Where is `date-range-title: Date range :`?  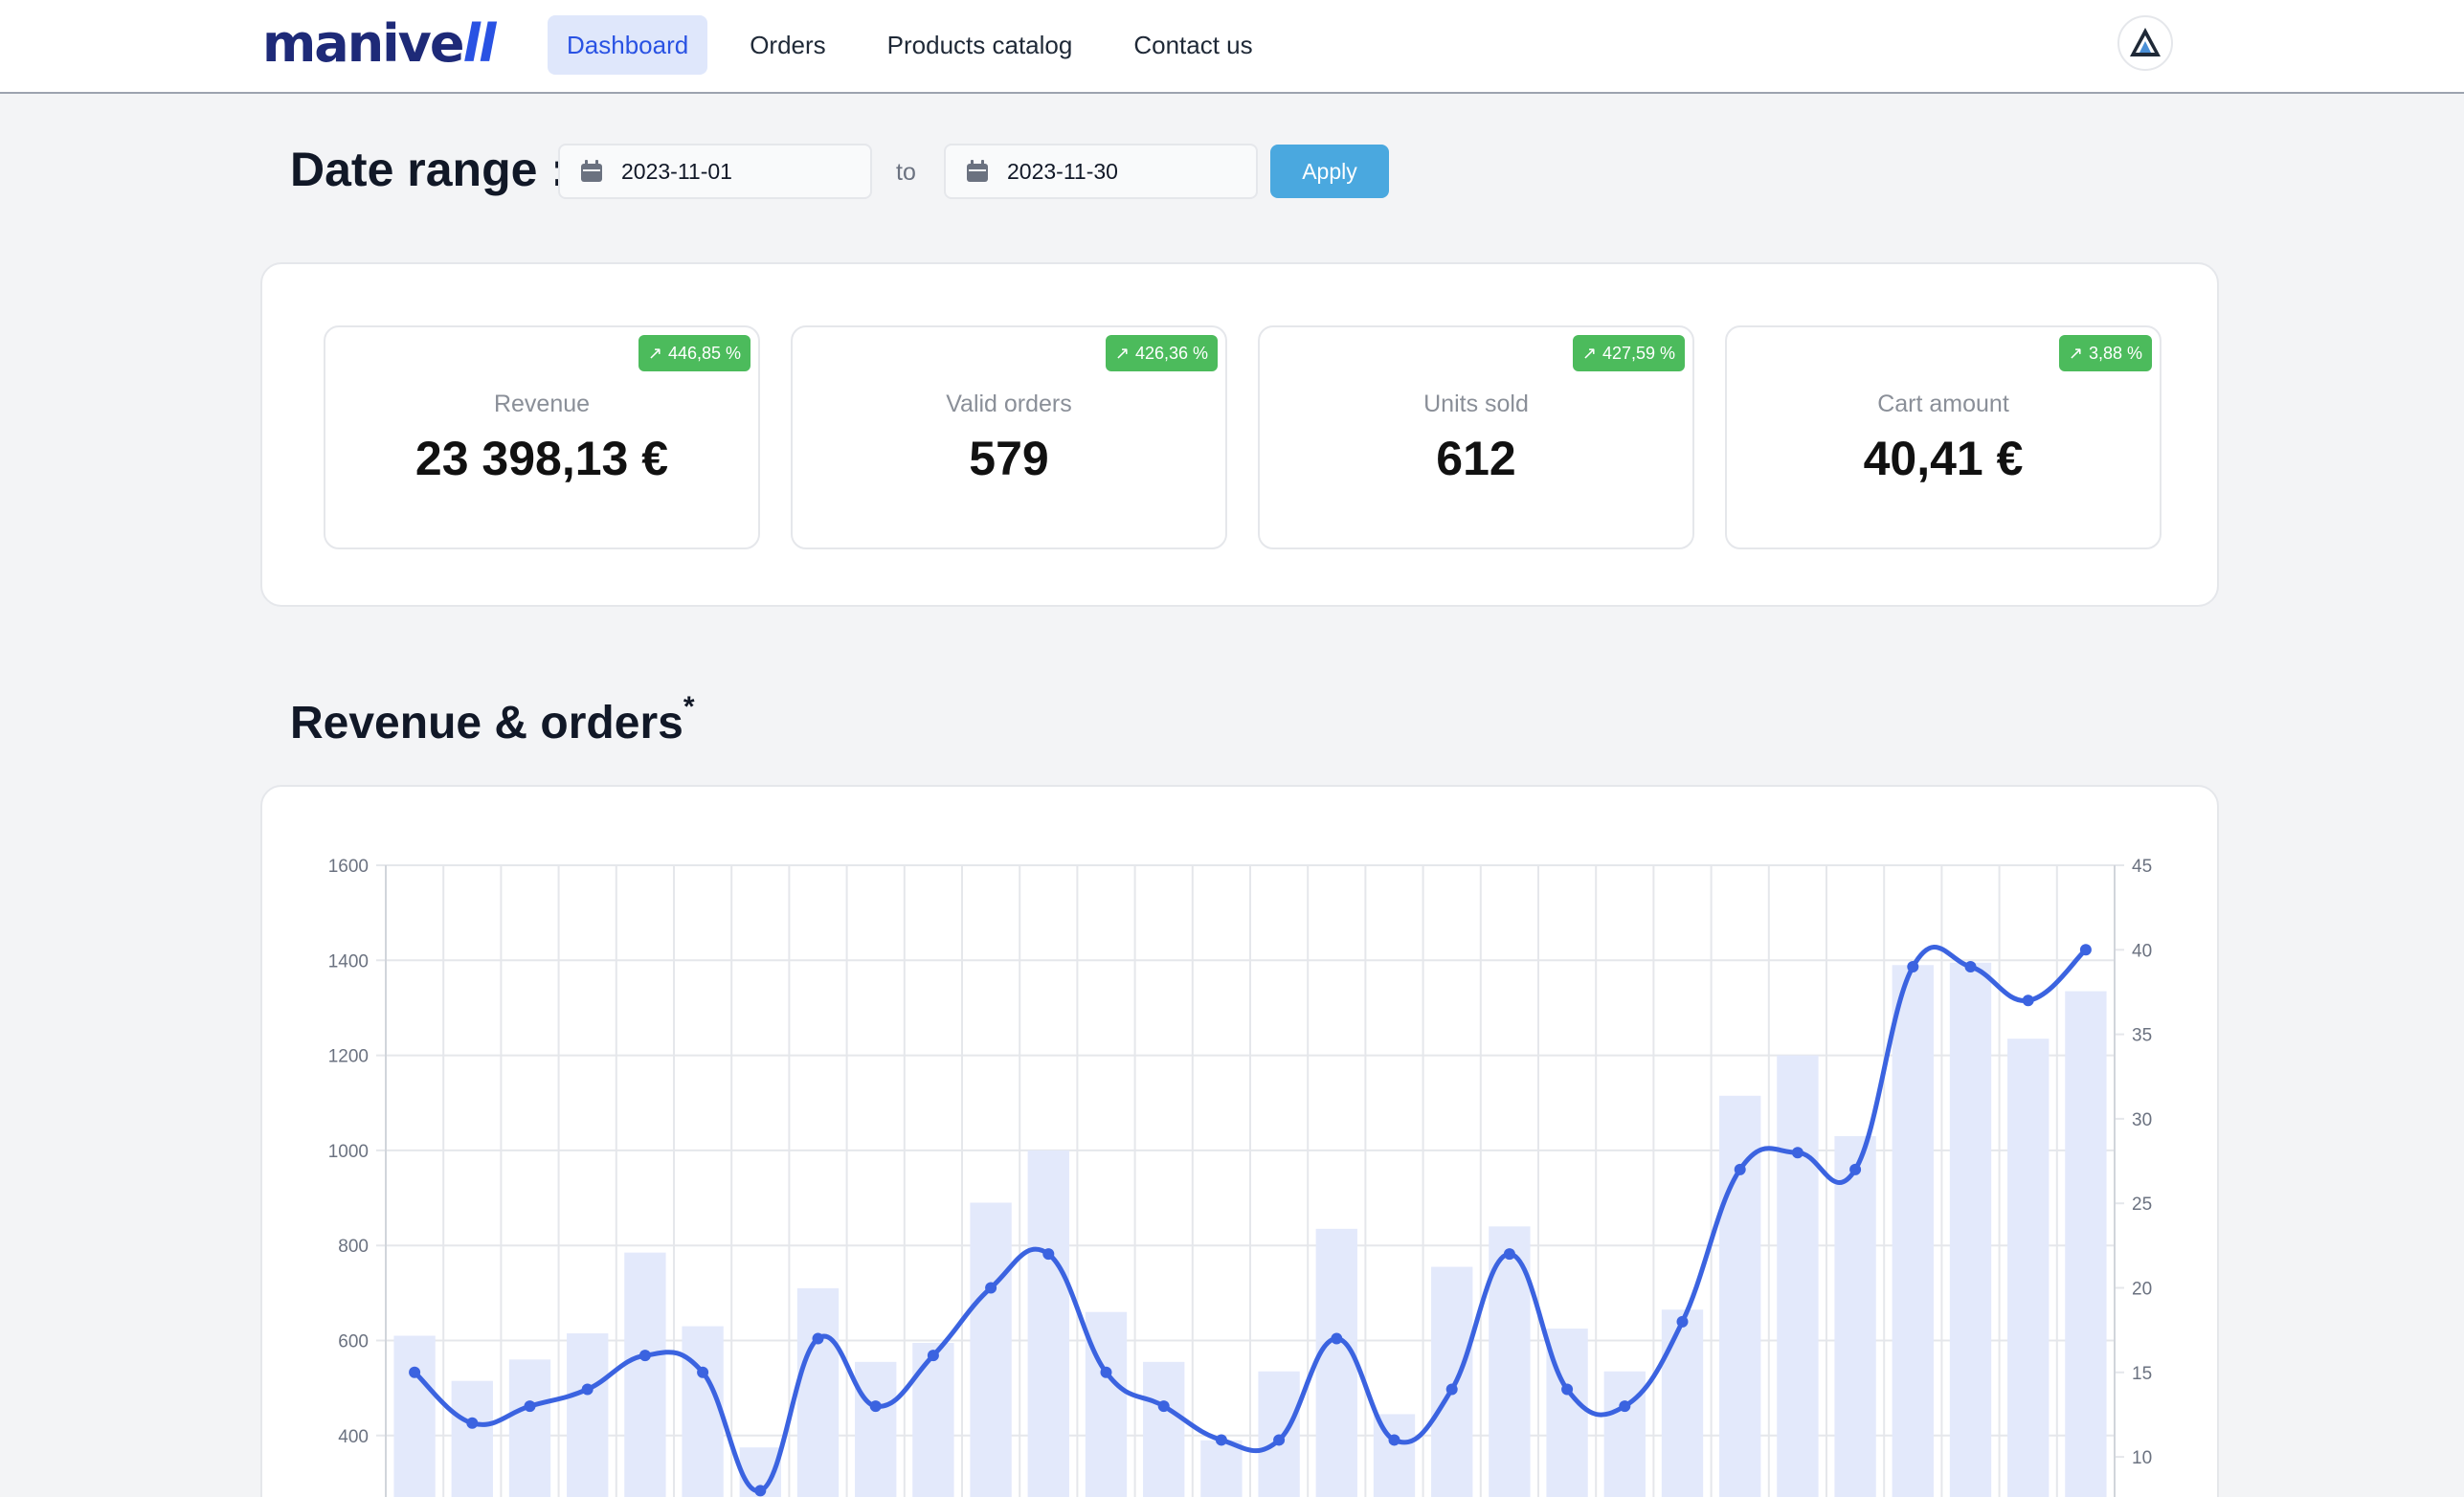 date-range-title: Date range : is located at coordinates (429, 170).